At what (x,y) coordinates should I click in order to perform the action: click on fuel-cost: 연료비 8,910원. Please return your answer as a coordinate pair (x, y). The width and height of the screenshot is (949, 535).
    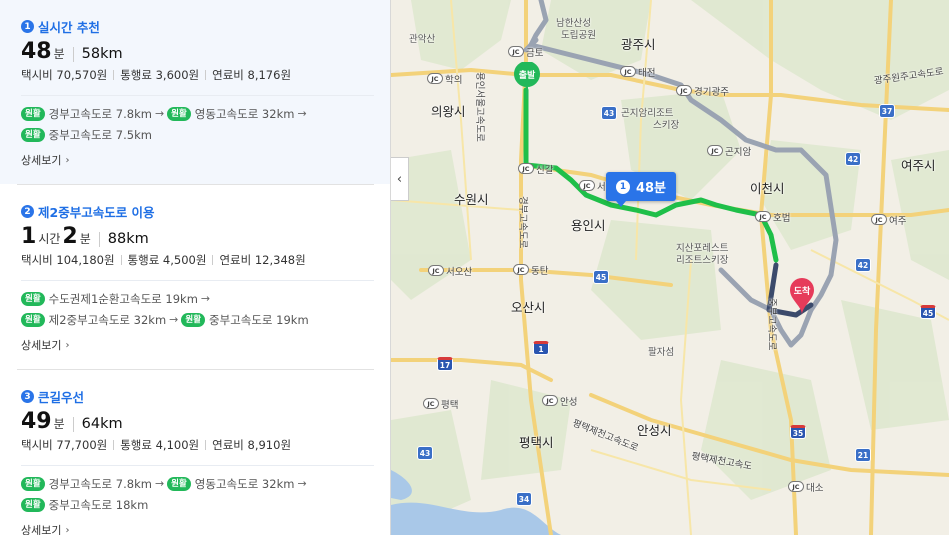
    Looking at the image, I should click on (252, 445).